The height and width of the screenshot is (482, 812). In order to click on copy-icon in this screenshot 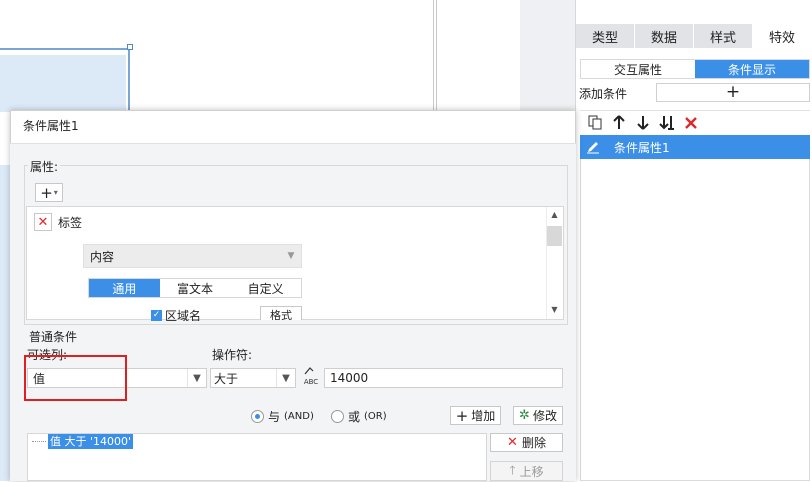, I will do `click(595, 123)`.